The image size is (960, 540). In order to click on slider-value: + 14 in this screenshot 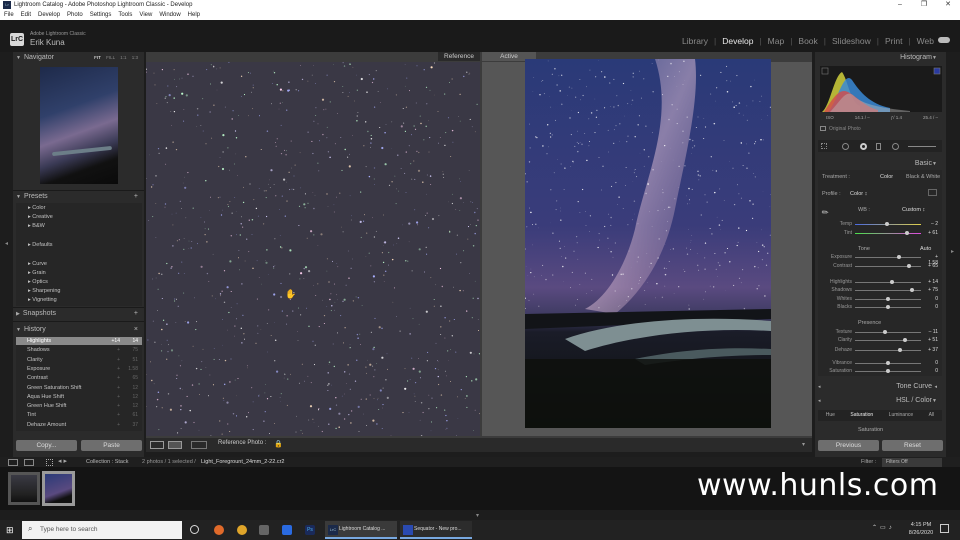, I will do `click(931, 282)`.